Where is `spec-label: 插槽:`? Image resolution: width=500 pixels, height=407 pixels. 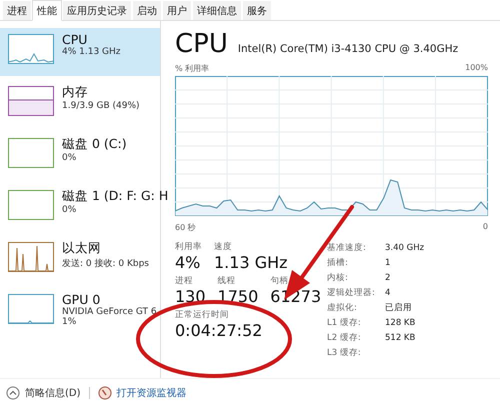
spec-label: 插槽: is located at coordinates (338, 263).